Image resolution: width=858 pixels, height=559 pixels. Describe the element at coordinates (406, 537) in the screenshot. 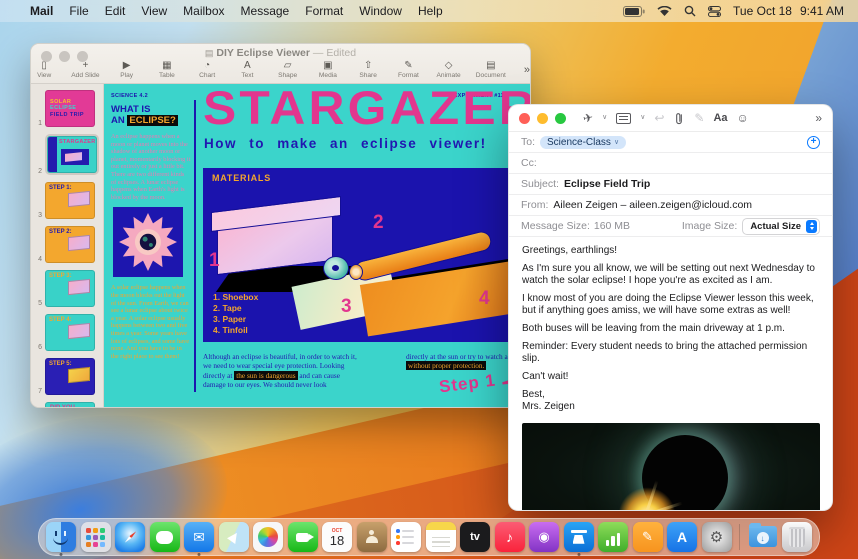

I see `dock-item-reminders` at that location.